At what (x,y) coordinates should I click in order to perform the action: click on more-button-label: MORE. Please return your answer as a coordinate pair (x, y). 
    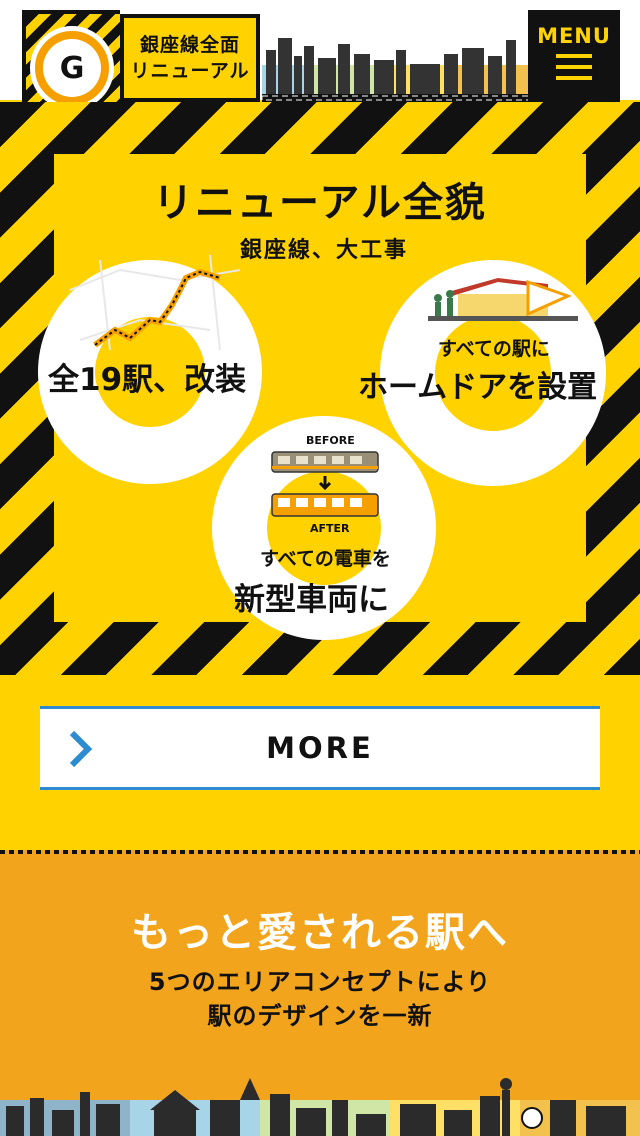
    Looking at the image, I should click on (320, 748).